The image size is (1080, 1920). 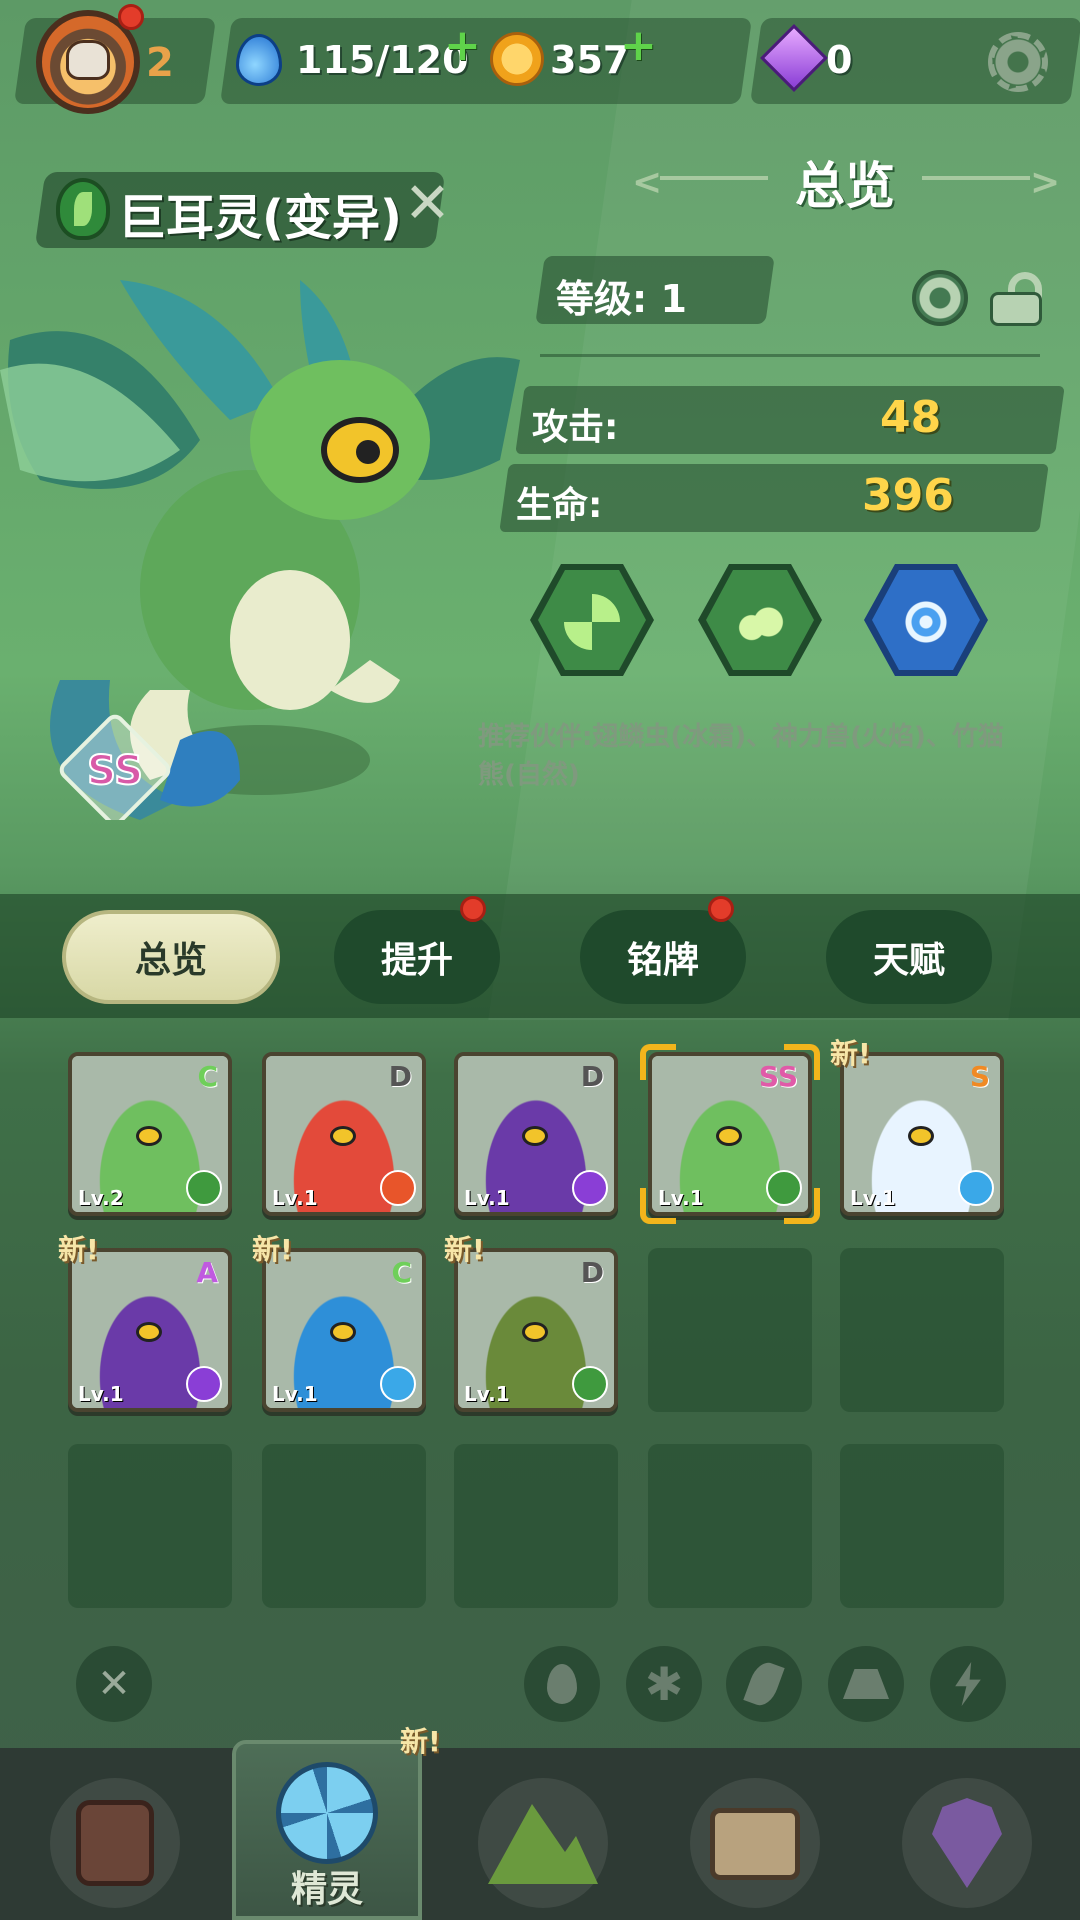 I want to click on tablet-icon, so click(x=115, y=1843).